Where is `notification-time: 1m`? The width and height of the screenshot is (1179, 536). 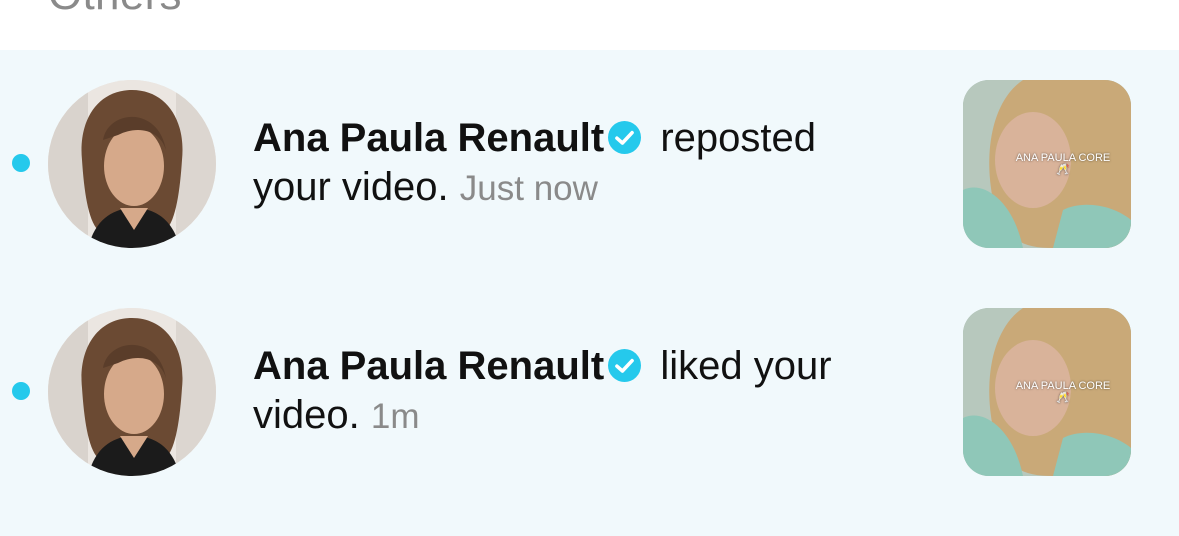 notification-time: 1m is located at coordinates (395, 416).